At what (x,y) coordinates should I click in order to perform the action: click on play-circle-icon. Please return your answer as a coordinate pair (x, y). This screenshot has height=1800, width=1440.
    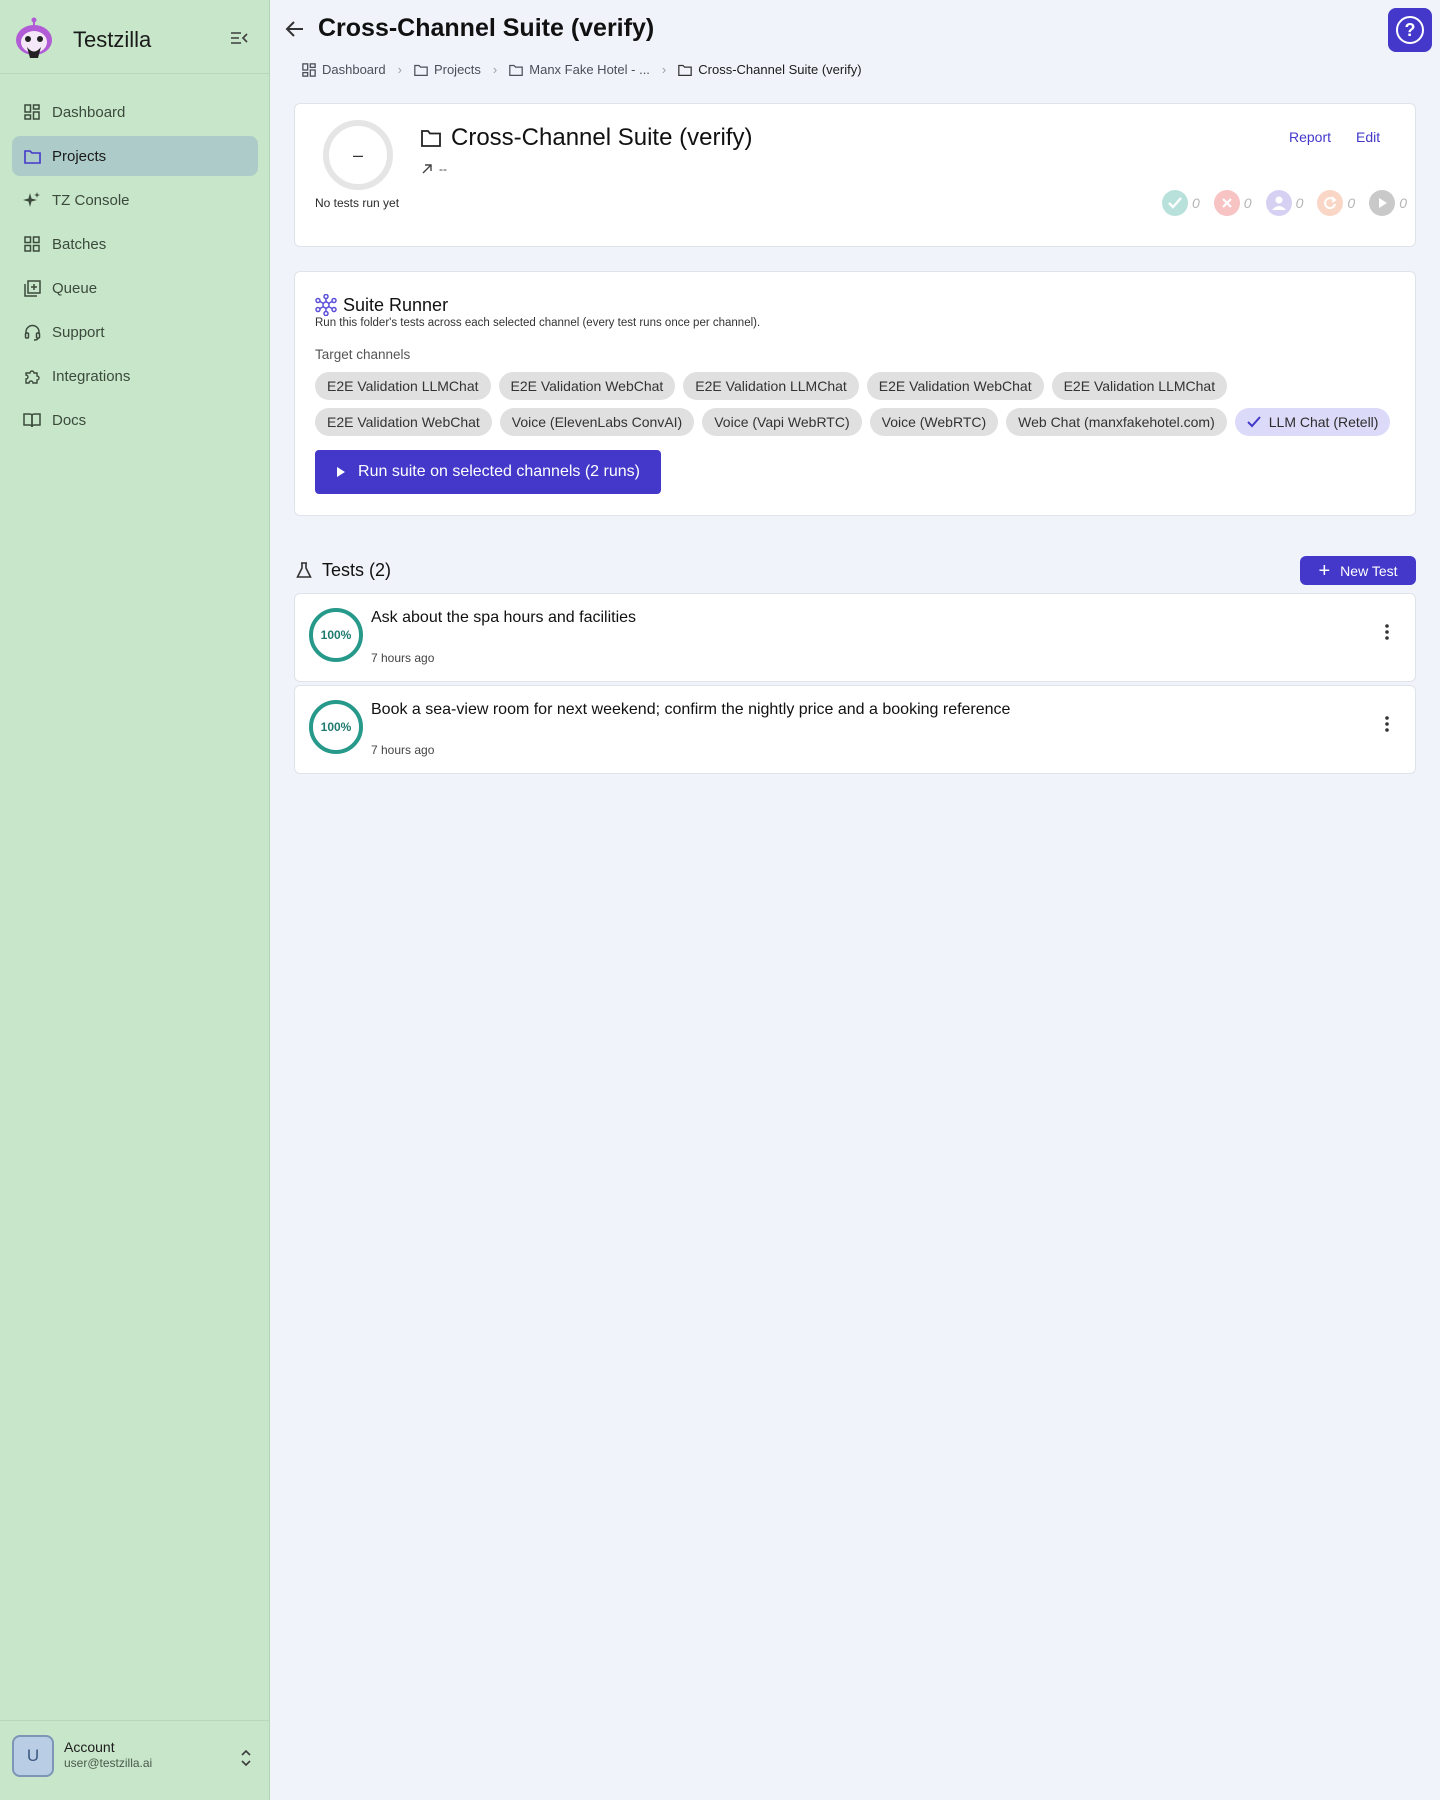
    Looking at the image, I should click on (1382, 203).